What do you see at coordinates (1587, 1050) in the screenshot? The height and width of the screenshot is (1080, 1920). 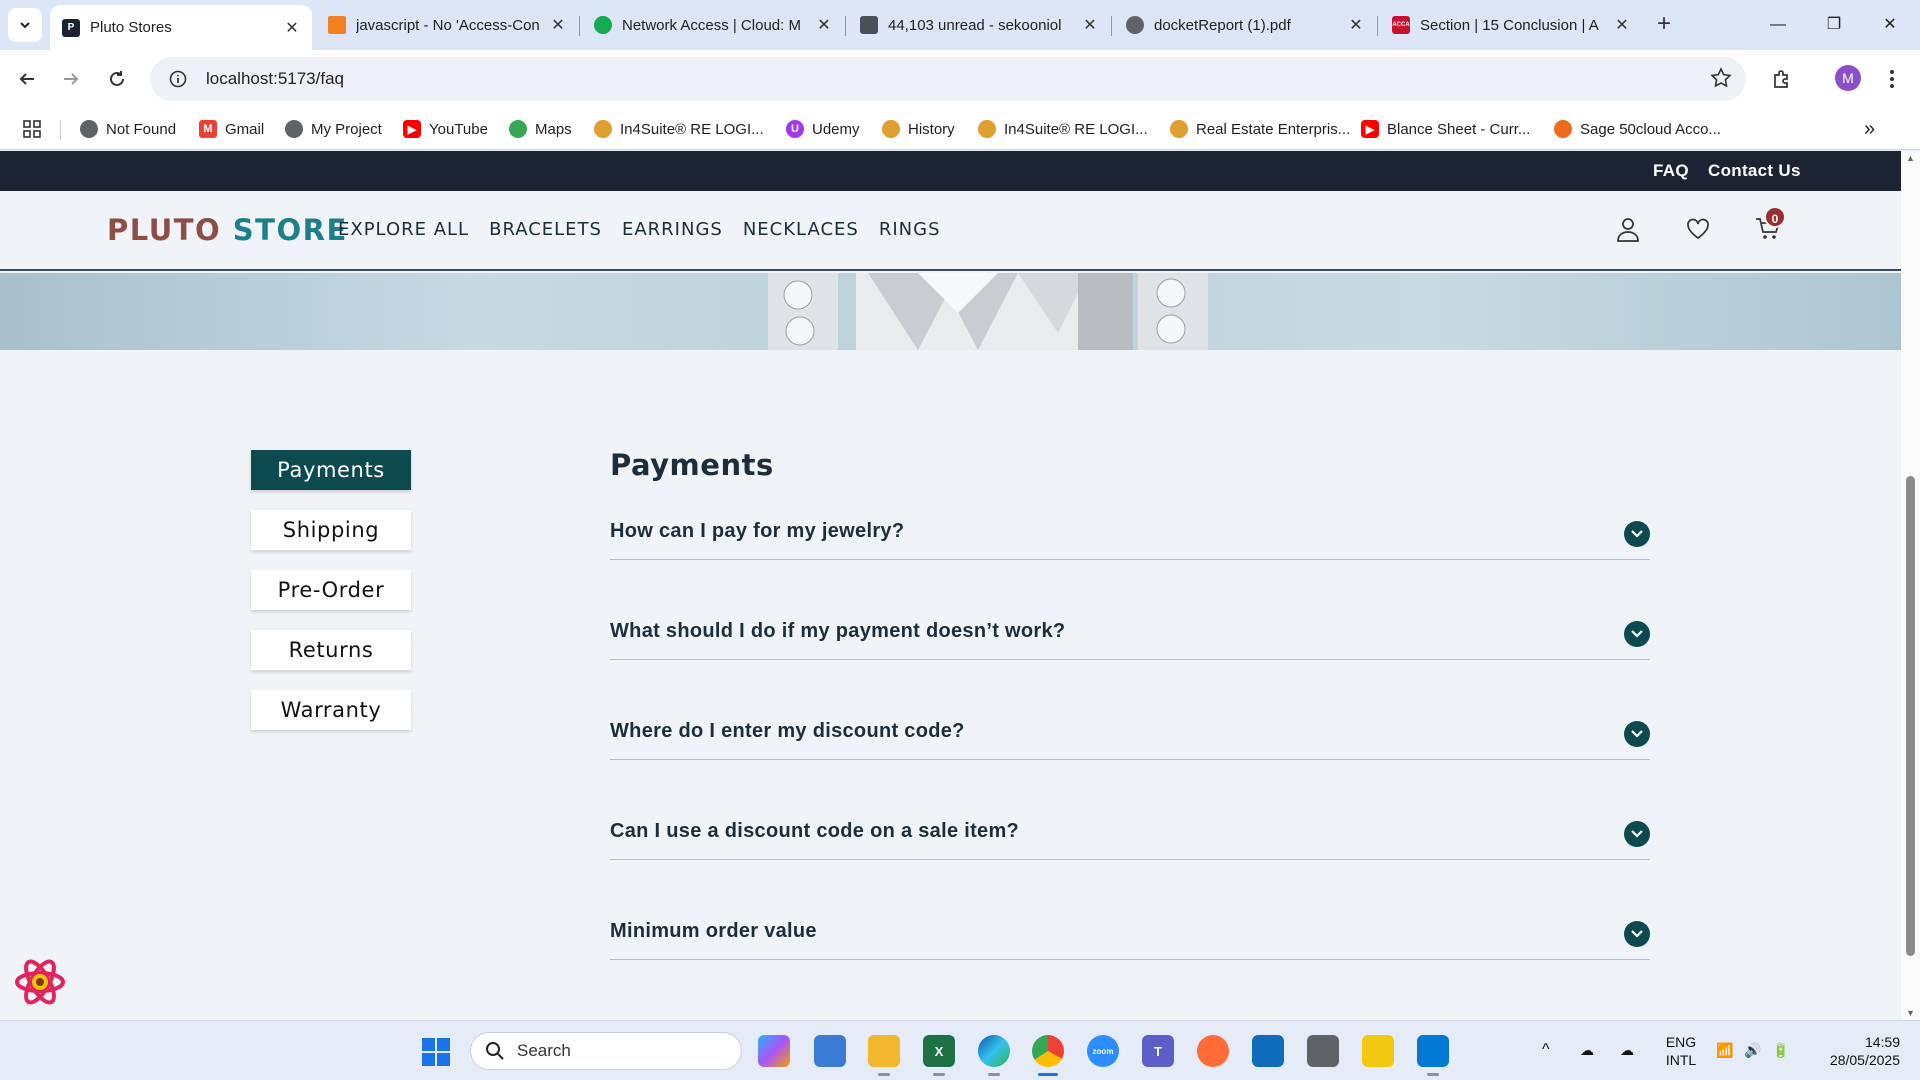 I see `onedrive-icon: ☁` at bounding box center [1587, 1050].